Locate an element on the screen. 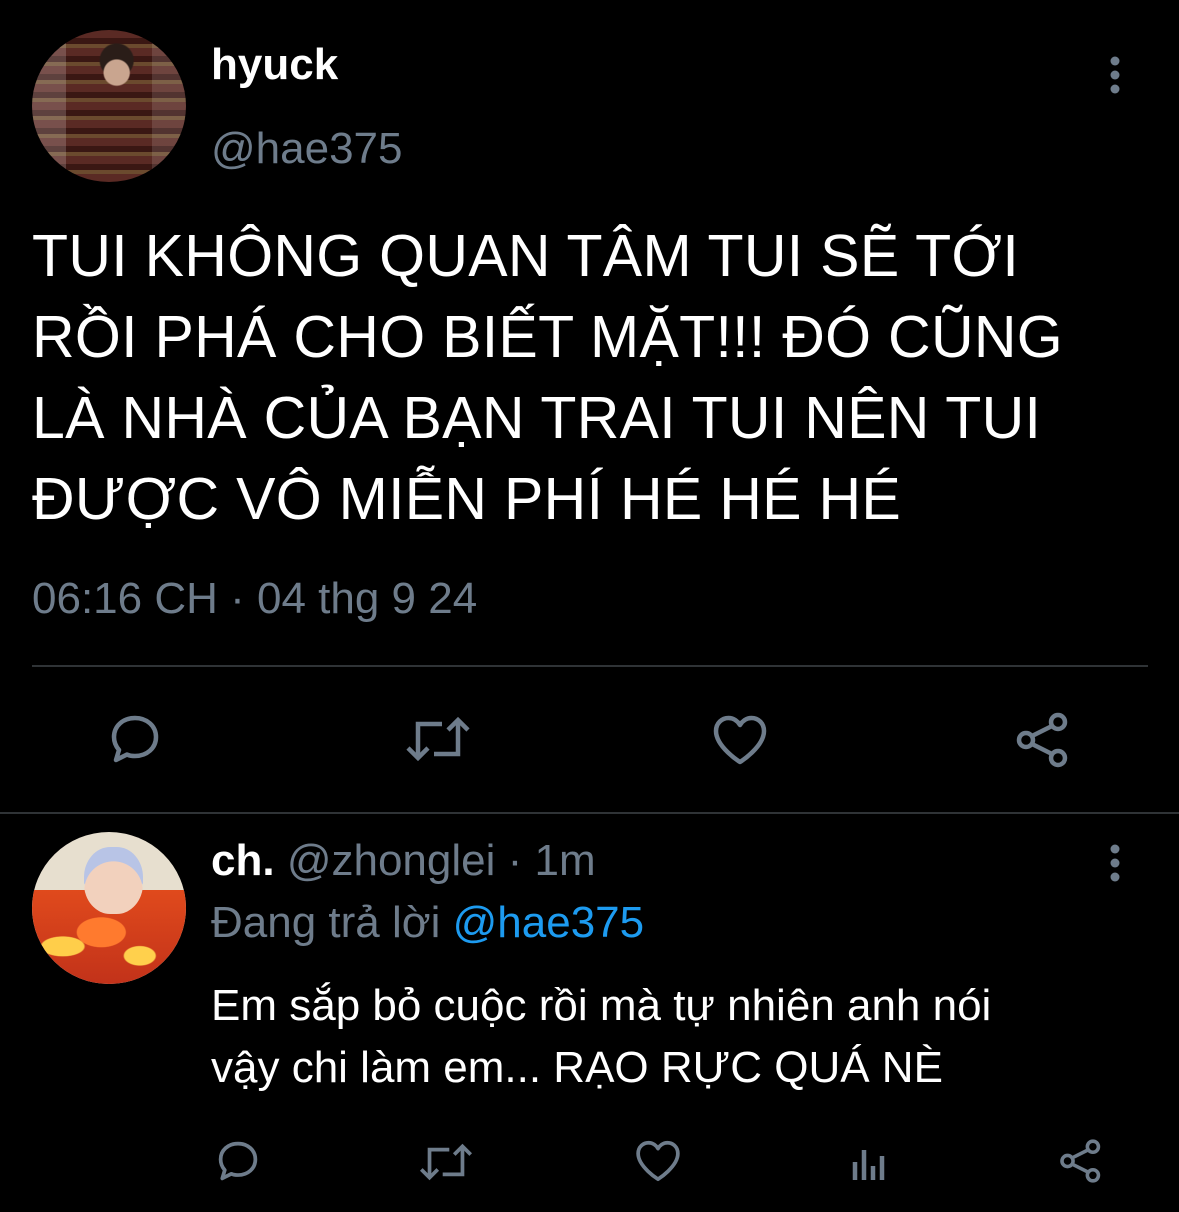 This screenshot has width=1179, height=1212. reply-text-line: Em sắp bỏ cuộc rồi mà tự nhiên anh nói is located at coordinates (601, 1005).